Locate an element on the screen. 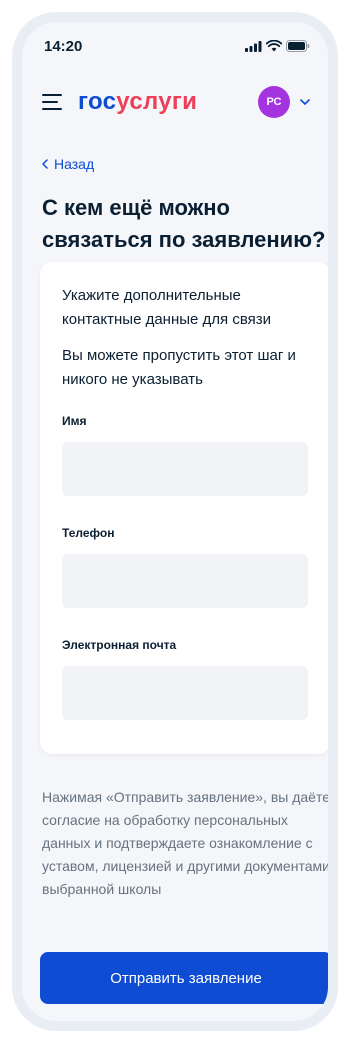  logo-part-uslugi: услуги is located at coordinates (157, 101).